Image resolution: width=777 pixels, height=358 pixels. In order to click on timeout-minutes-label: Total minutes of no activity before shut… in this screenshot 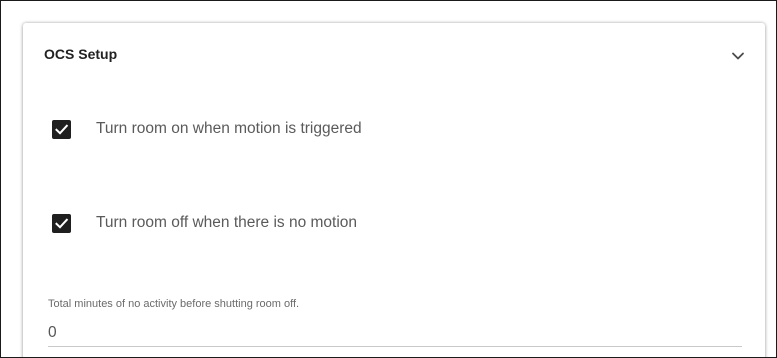, I will do `click(174, 304)`.